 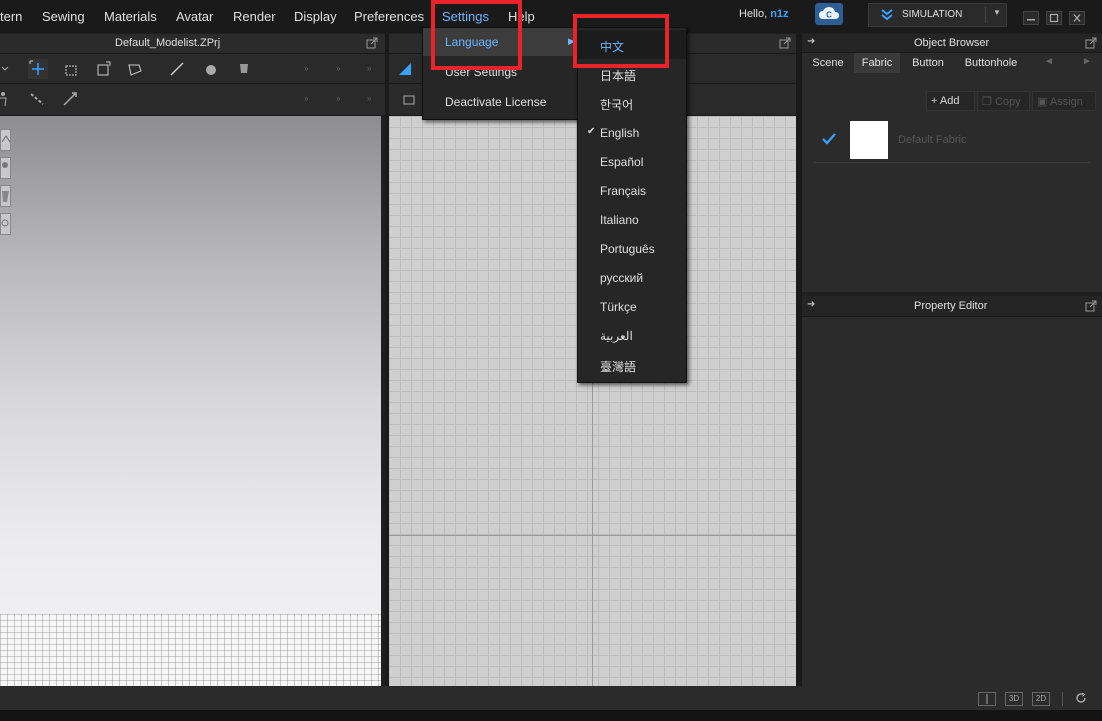 What do you see at coordinates (951, 306) in the screenshot?
I see `property-editor-title: Property Editor` at bounding box center [951, 306].